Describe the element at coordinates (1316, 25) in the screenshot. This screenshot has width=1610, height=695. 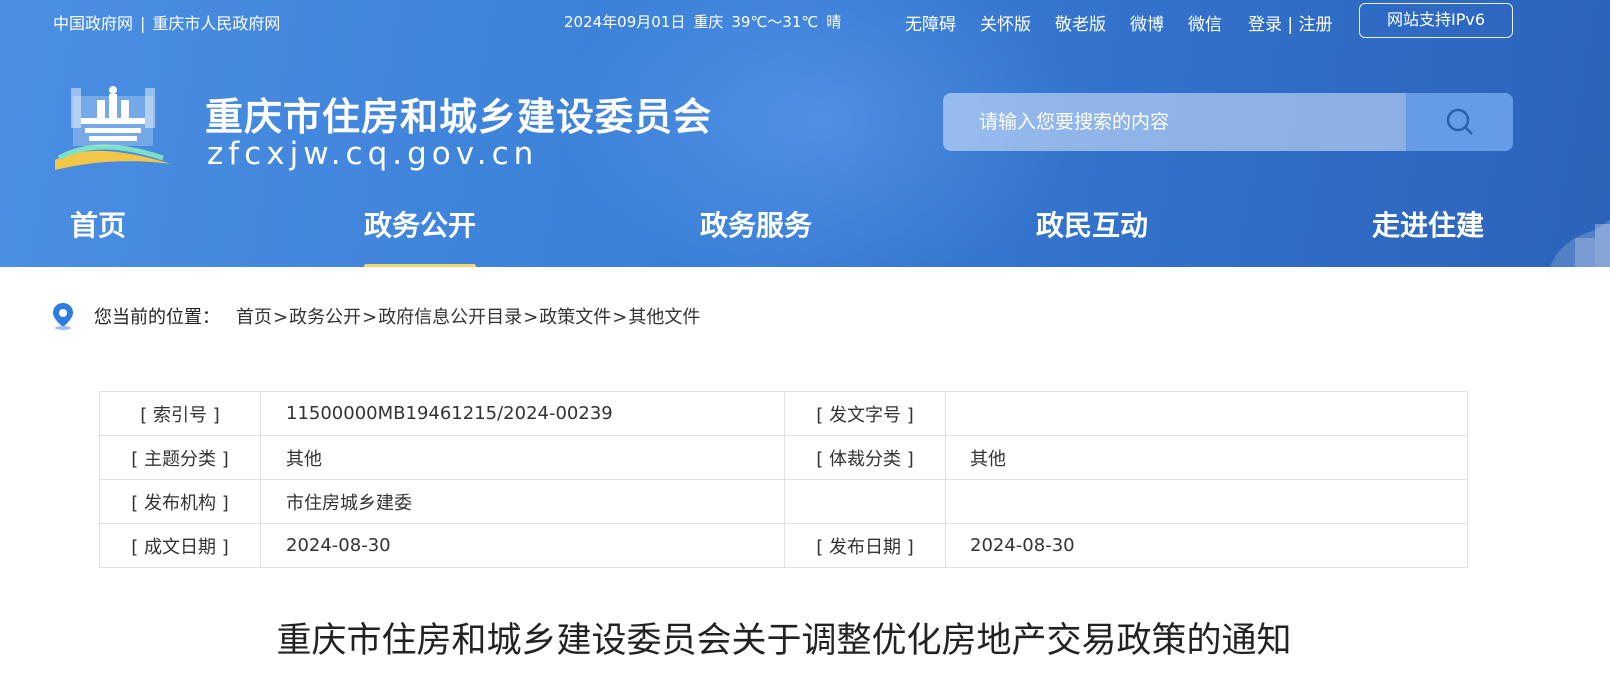
I see `register-link: 注册` at that location.